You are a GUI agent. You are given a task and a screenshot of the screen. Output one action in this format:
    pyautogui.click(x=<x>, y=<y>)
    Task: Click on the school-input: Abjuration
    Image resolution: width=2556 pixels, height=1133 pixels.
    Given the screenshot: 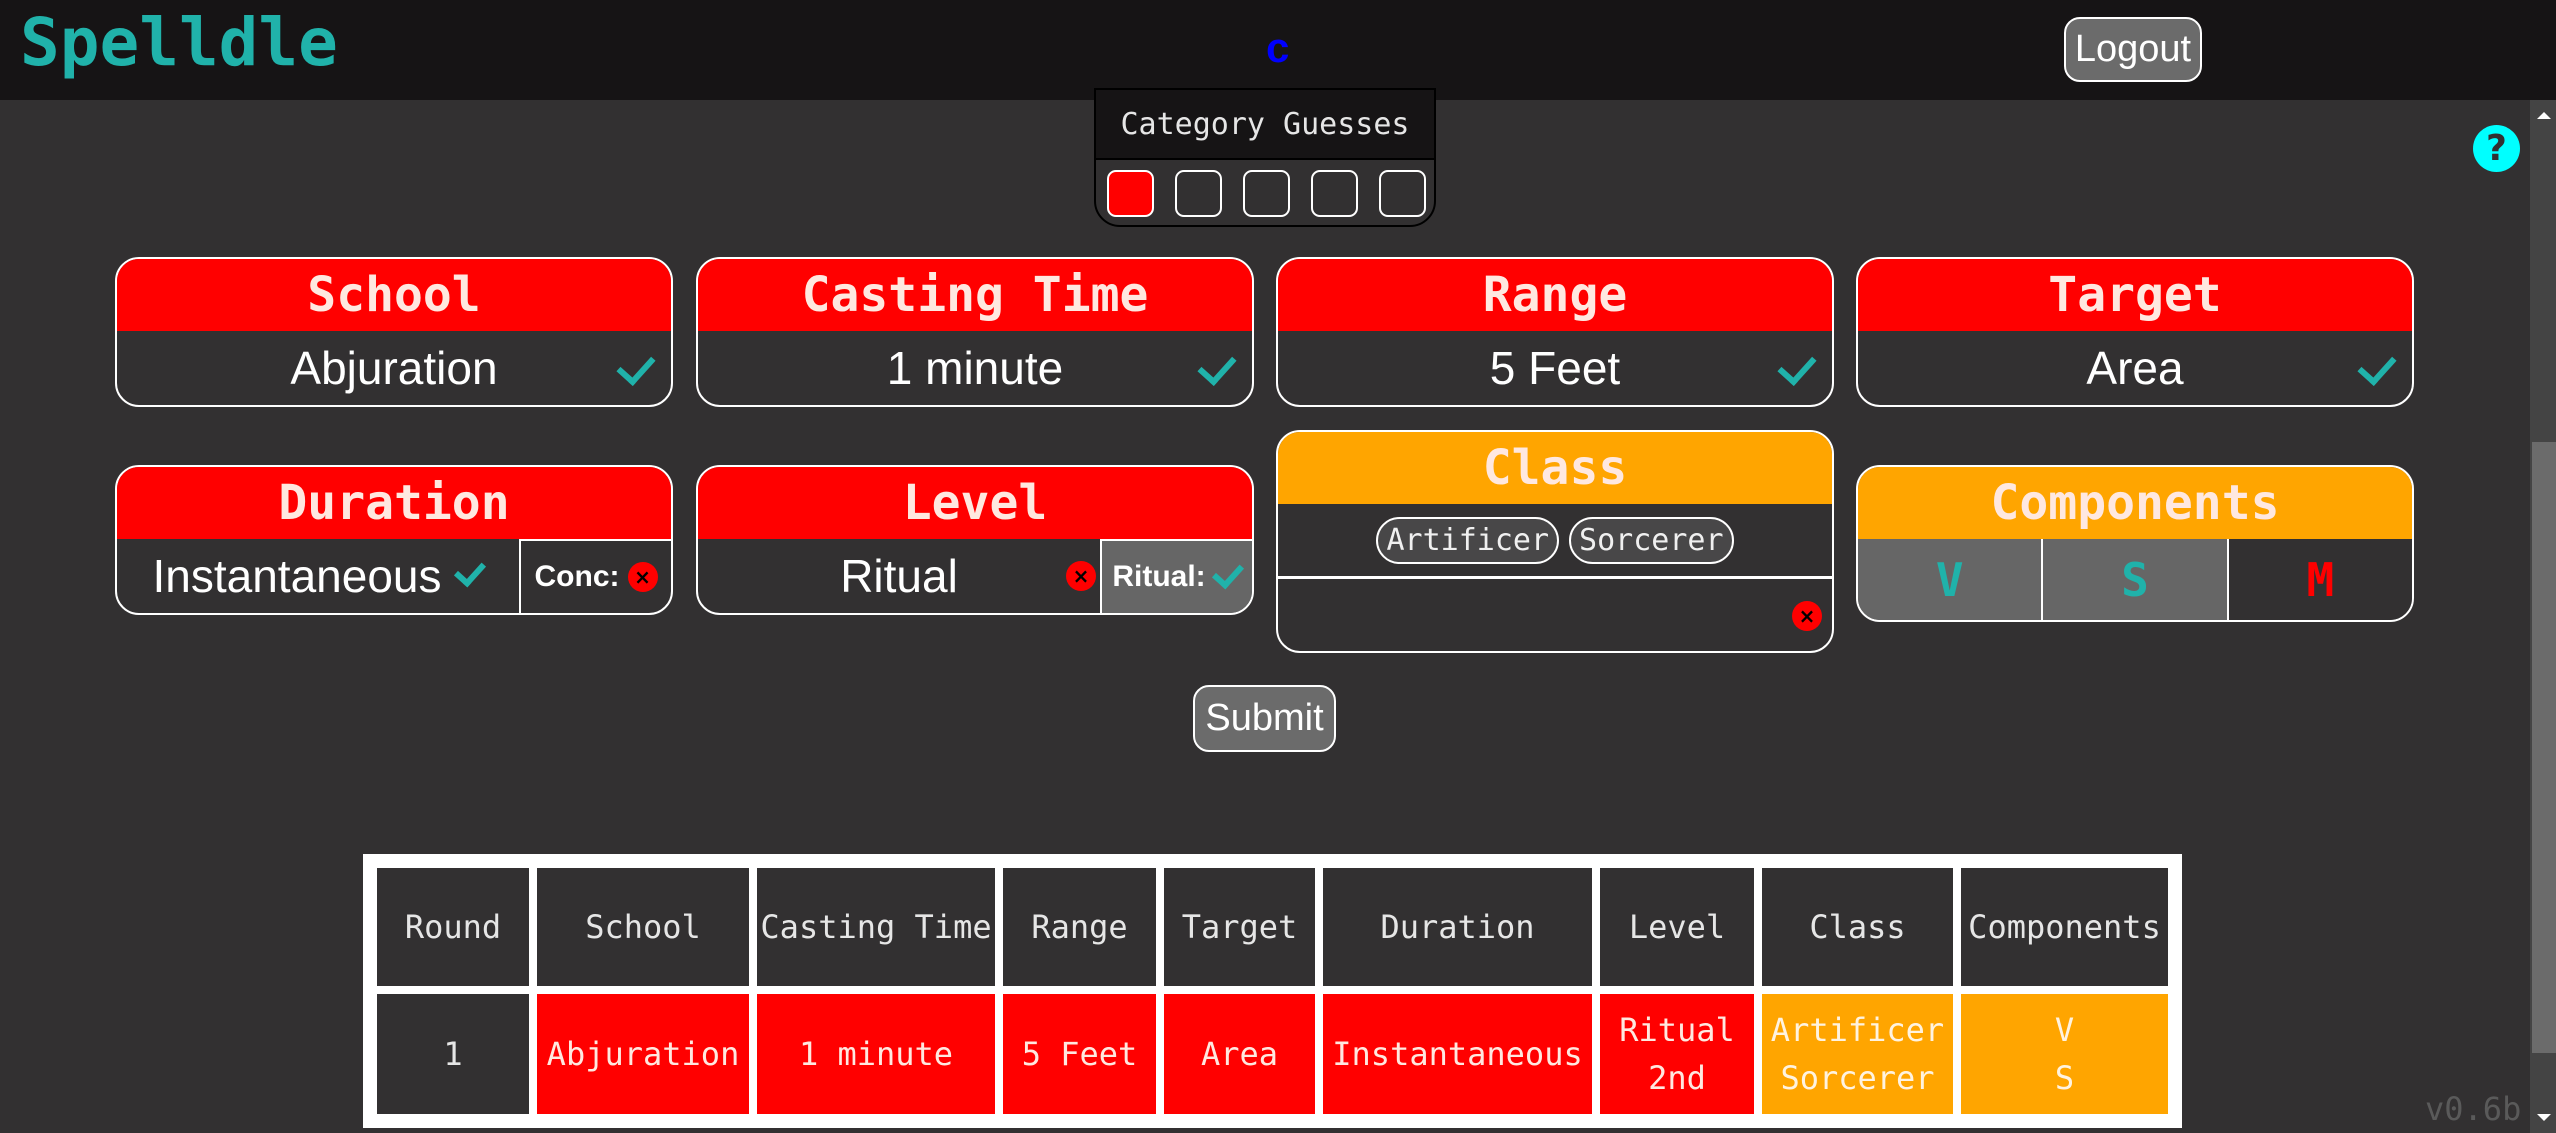 What is the action you would take?
    pyautogui.click(x=394, y=368)
    